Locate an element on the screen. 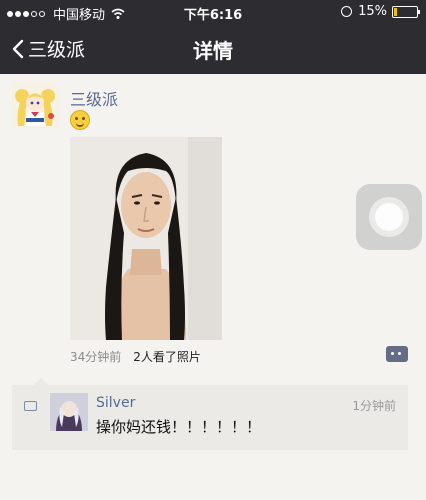  assistive-touch-icon is located at coordinates (389, 217).